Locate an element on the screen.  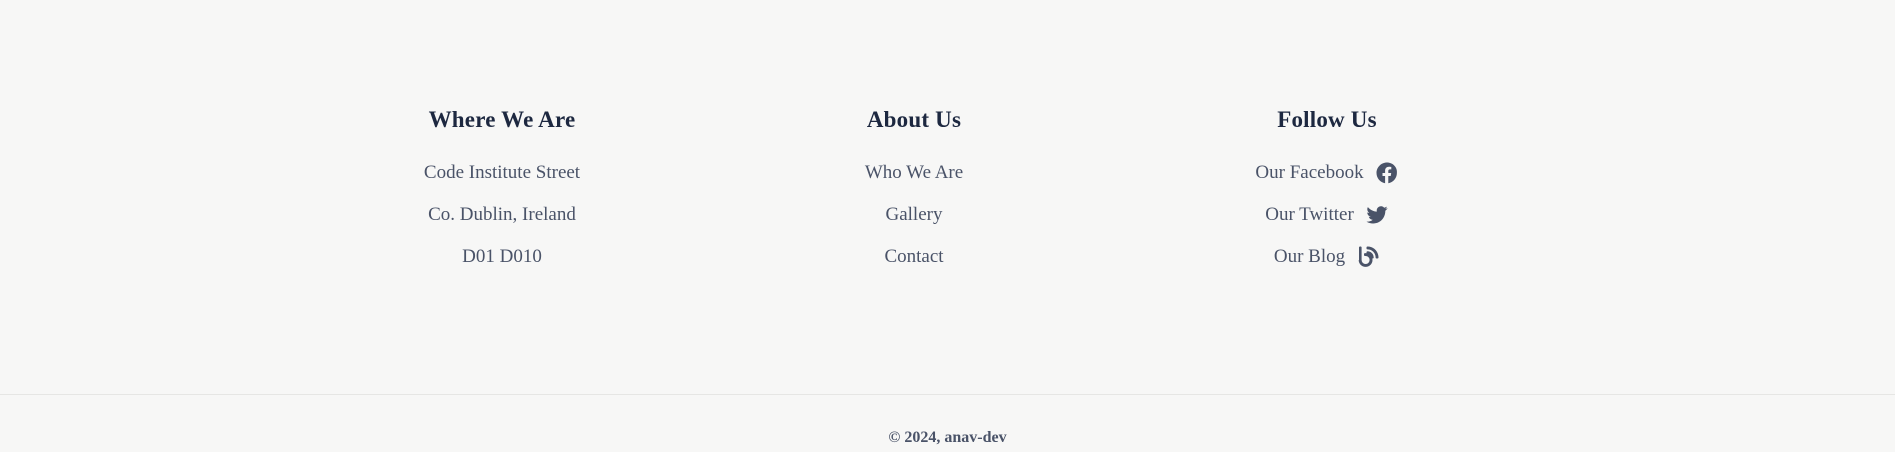
about-links: Who We Are Gallery Contact is located at coordinates (914, 215).